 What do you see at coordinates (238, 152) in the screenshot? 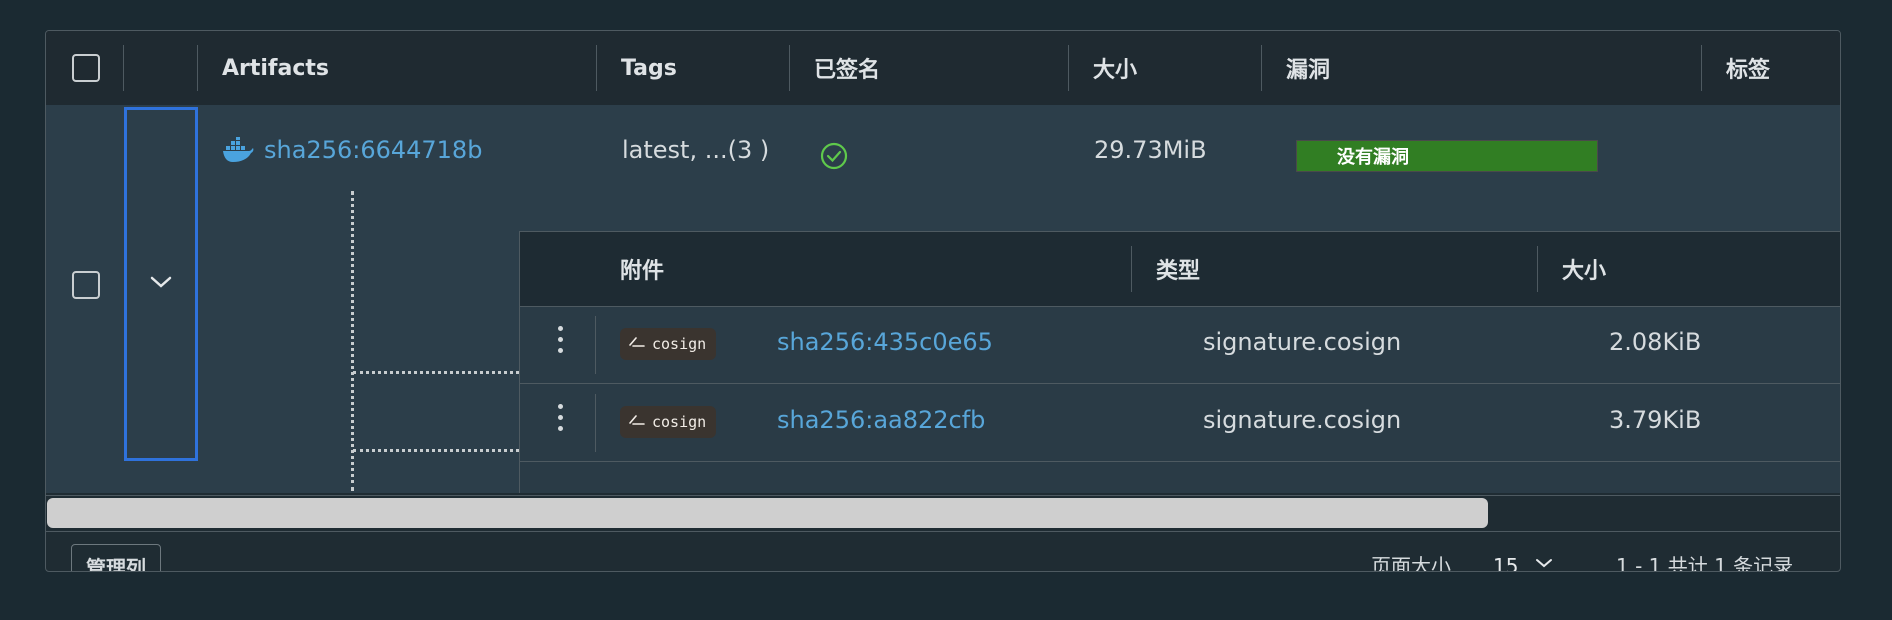
I see `docker-icon` at bounding box center [238, 152].